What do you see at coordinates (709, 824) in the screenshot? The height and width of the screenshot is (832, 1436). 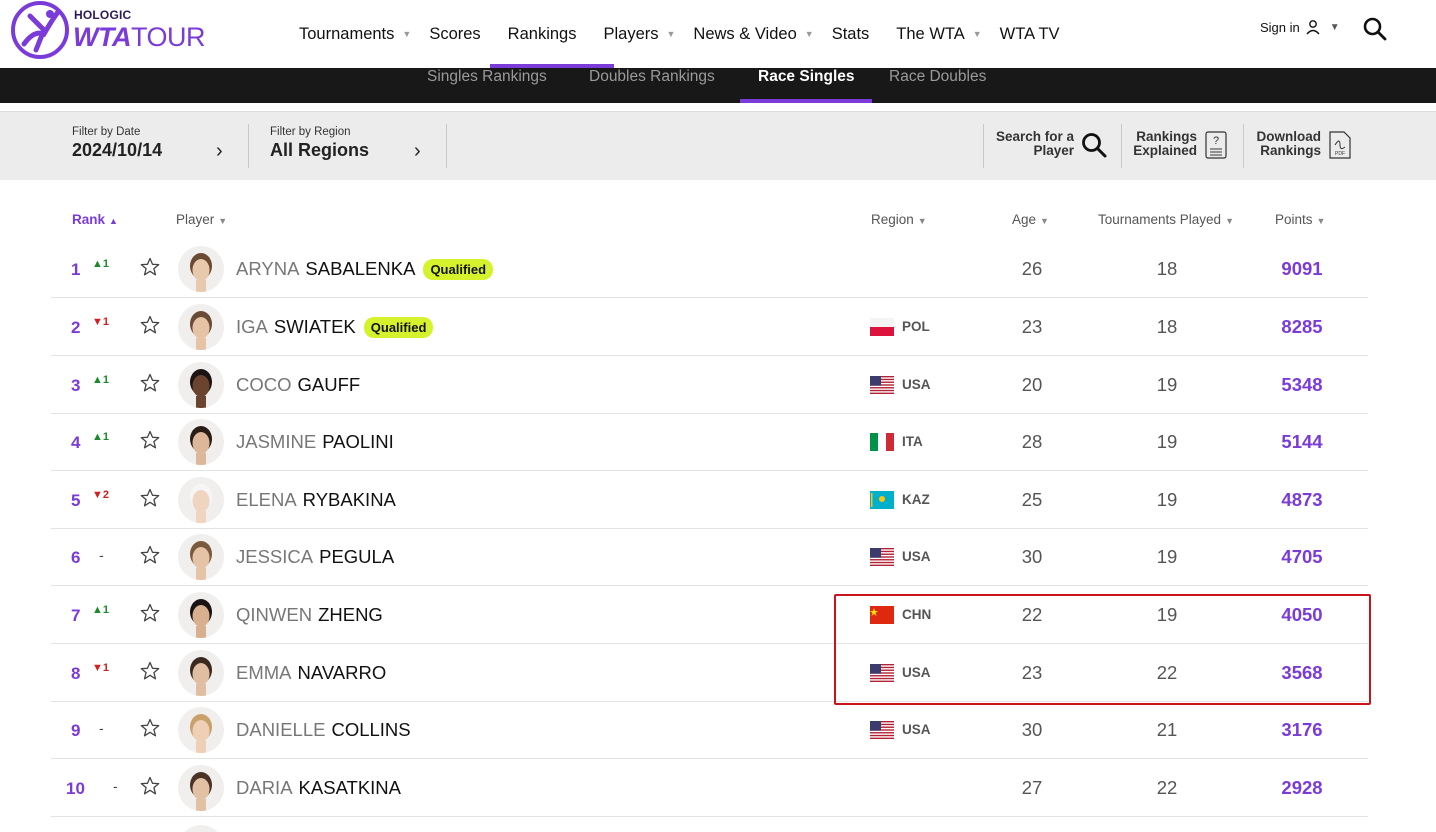 I see `table-row` at bounding box center [709, 824].